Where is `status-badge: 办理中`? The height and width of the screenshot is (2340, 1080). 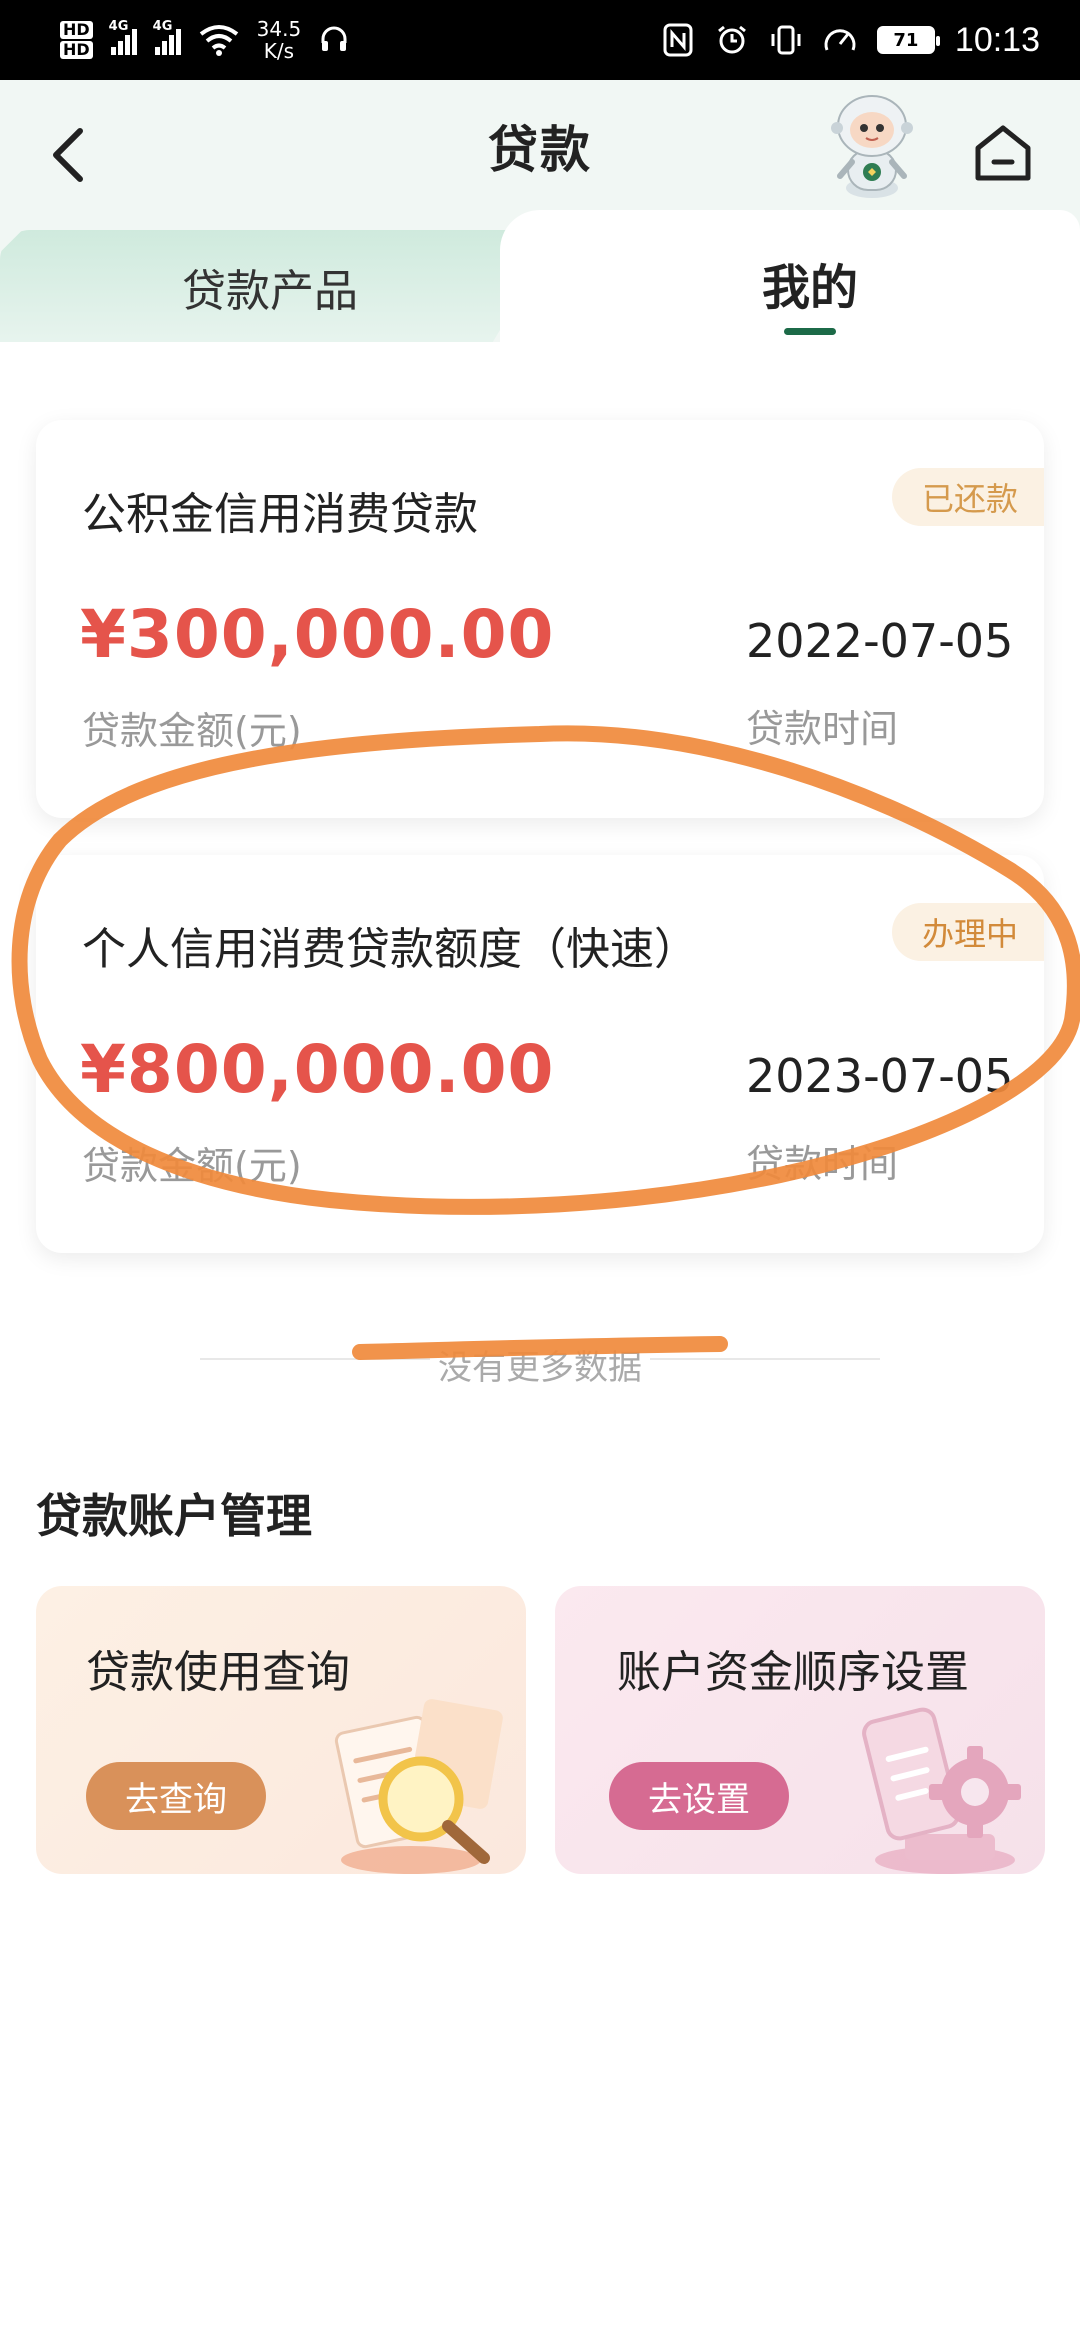 status-badge: 办理中 is located at coordinates (967, 932).